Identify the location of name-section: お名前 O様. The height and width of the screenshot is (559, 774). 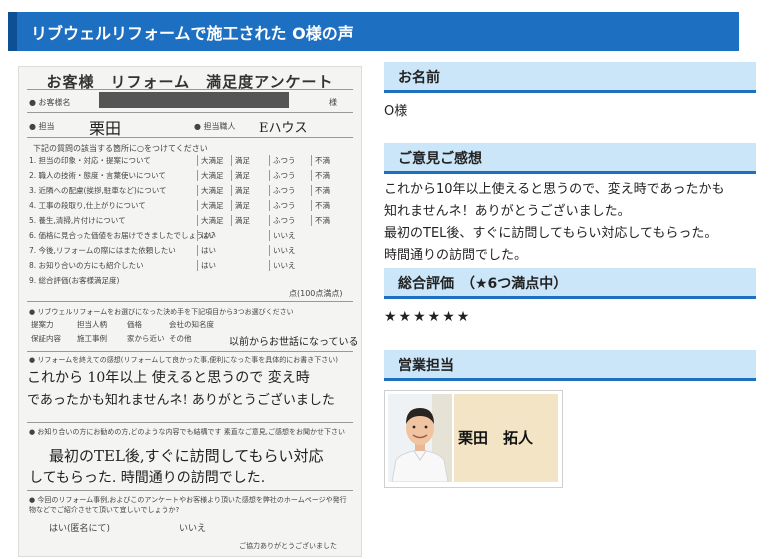
(570, 92).